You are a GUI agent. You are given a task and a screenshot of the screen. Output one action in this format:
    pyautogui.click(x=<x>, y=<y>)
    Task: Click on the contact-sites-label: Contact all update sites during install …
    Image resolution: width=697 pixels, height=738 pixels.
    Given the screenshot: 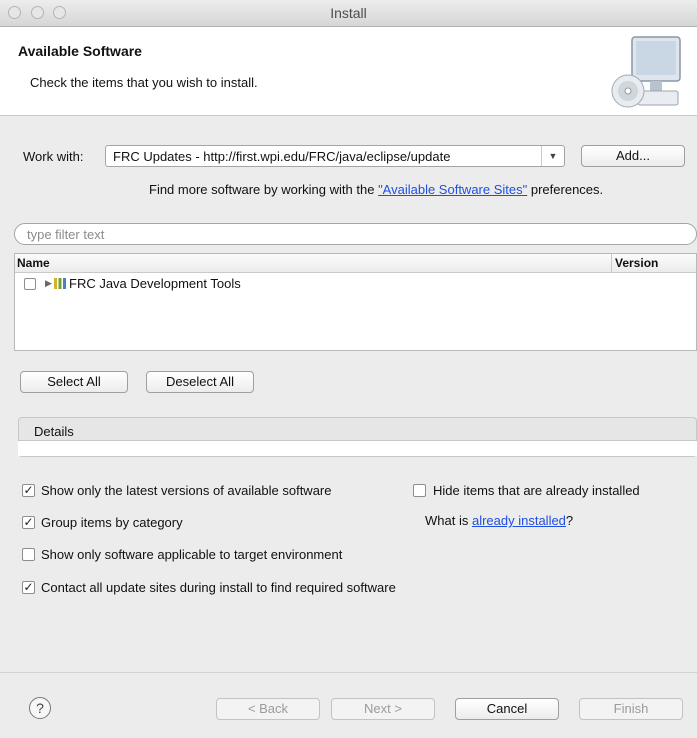 What is the action you would take?
    pyautogui.click(x=218, y=587)
    